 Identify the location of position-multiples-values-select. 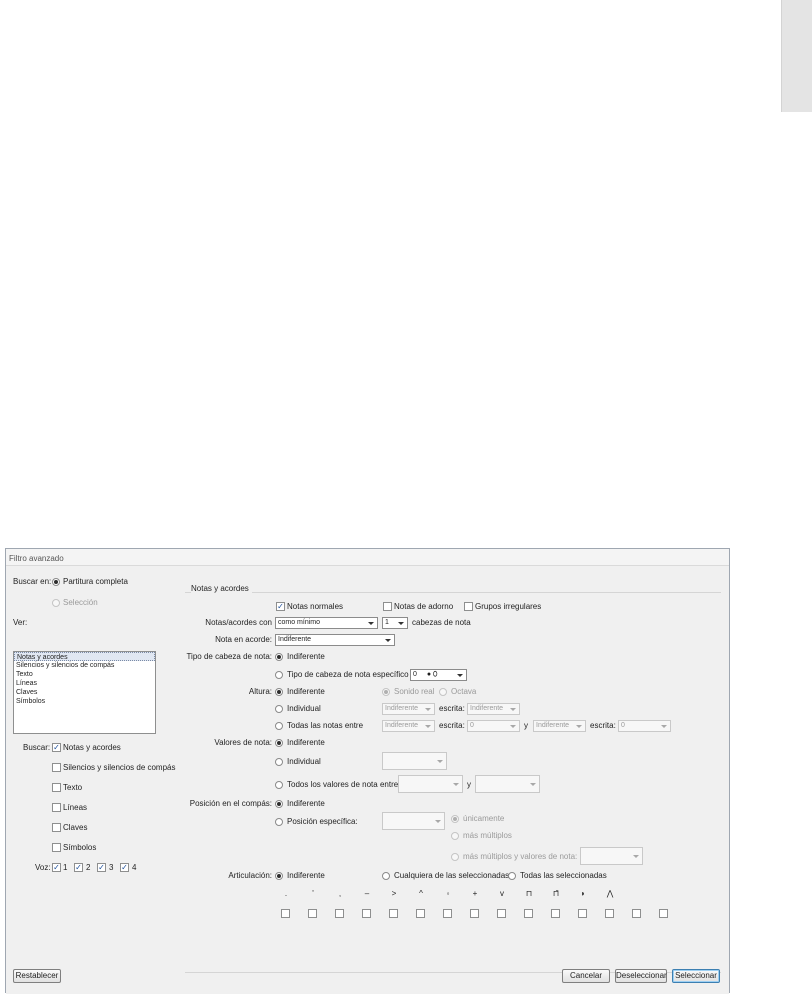
(611, 856).